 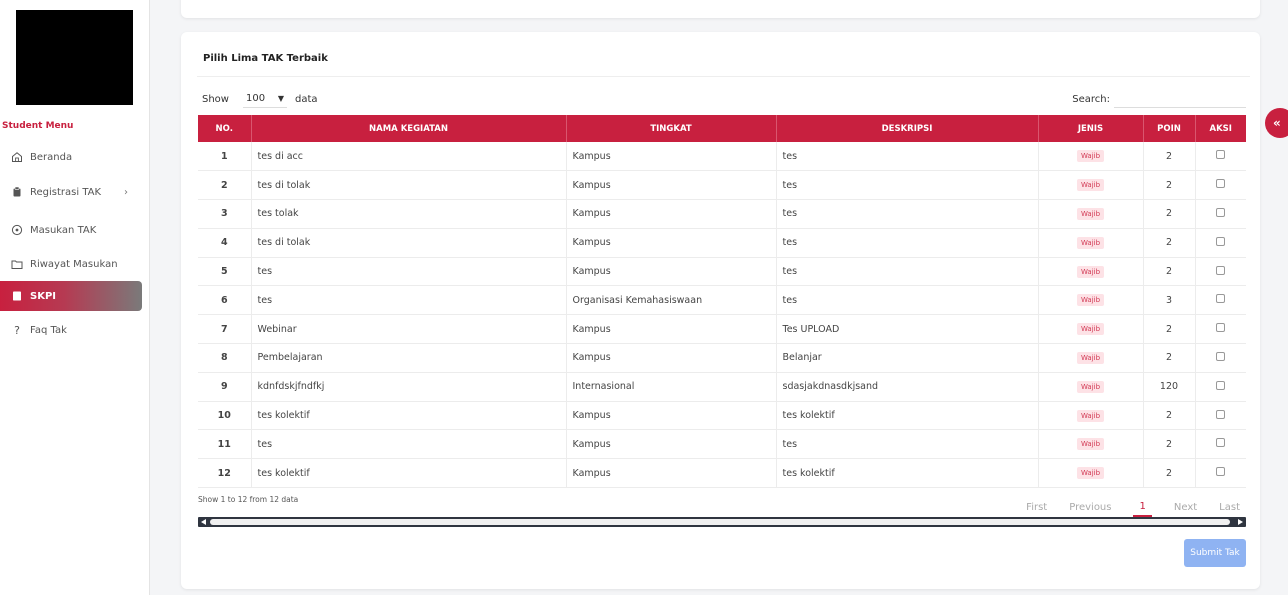 I want to click on sidebar-item-faq-tak: ? Faq Tak, so click(x=71, y=330).